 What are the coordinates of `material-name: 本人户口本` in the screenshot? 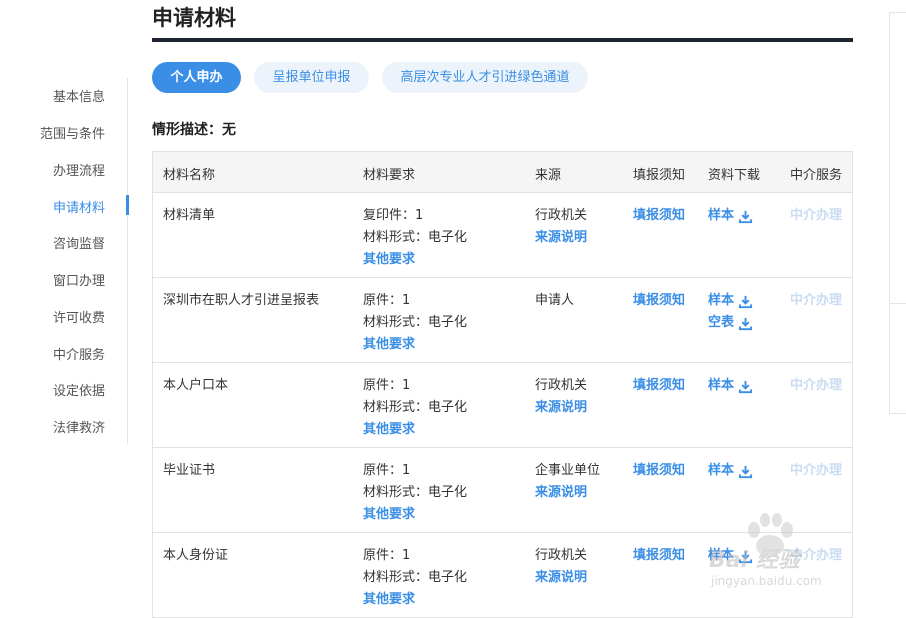 It's located at (196, 385).